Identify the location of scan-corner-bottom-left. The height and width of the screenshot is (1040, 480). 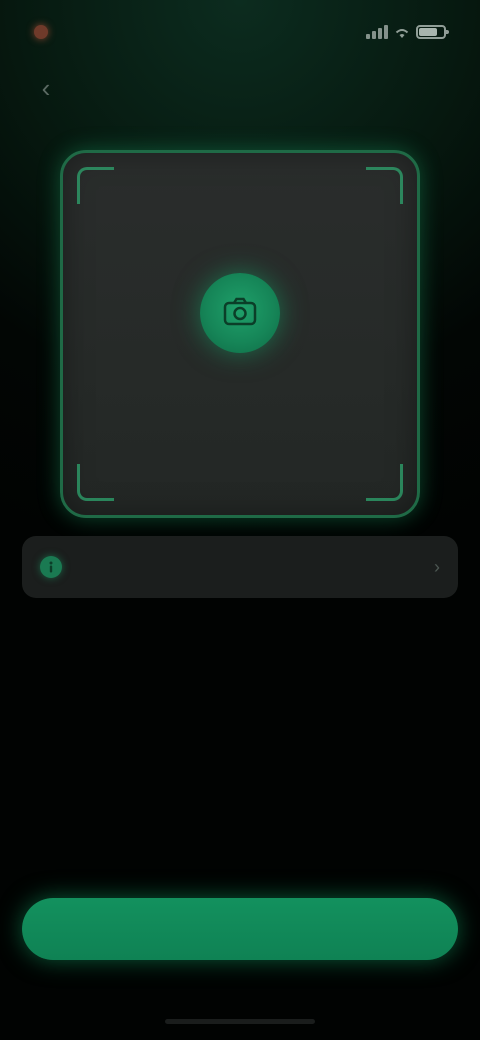
(95, 482).